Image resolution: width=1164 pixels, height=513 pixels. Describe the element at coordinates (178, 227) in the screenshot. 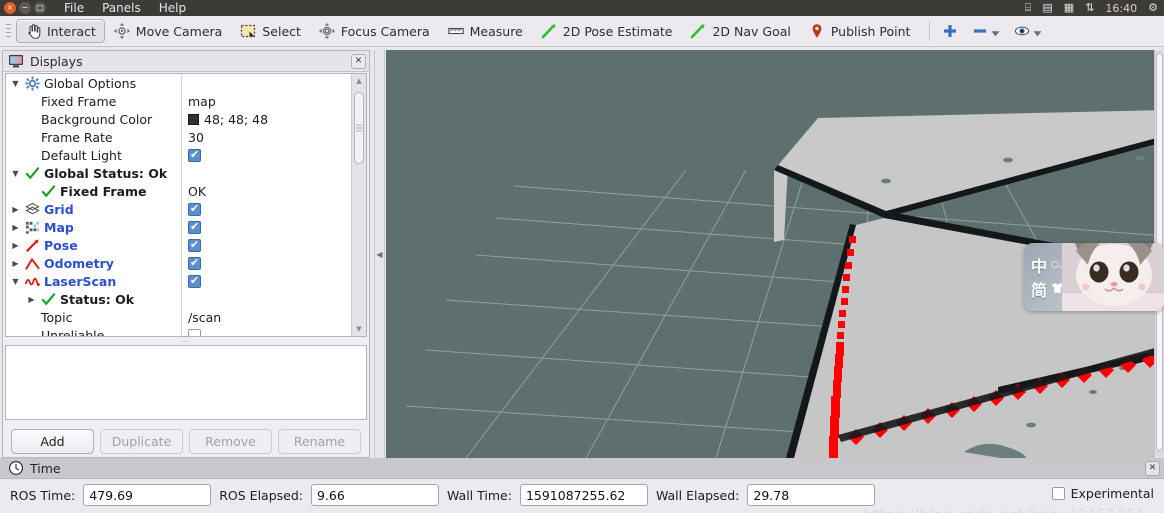

I see `display-tree-row: ▶ Map` at that location.